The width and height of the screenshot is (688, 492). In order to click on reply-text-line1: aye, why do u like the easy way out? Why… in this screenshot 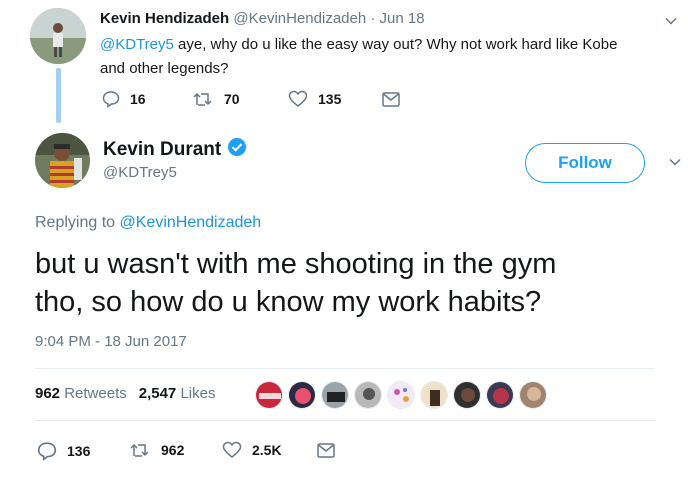, I will do `click(395, 44)`.